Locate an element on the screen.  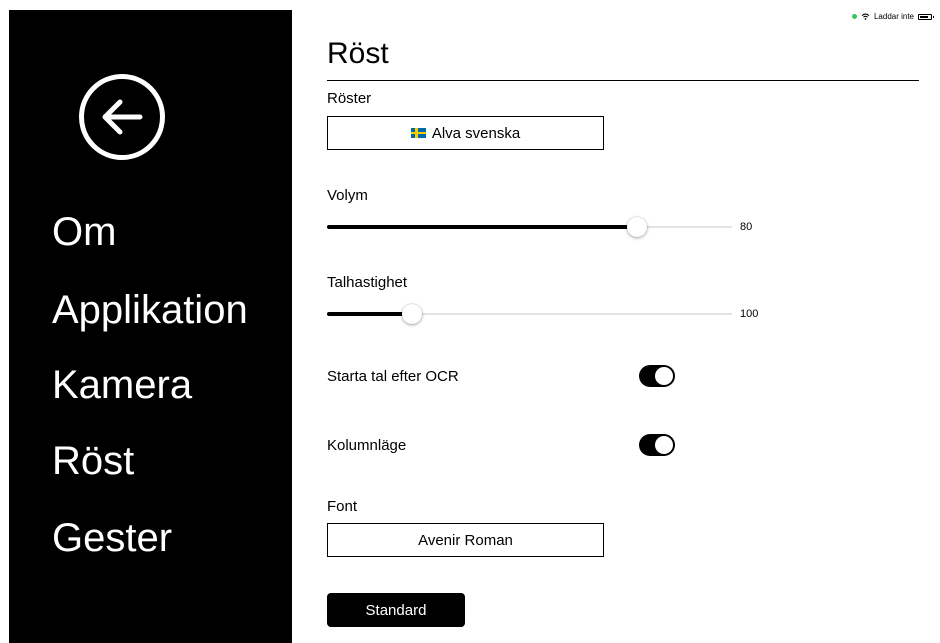
charging-status-text: Laddar inte is located at coordinates (893, 16).